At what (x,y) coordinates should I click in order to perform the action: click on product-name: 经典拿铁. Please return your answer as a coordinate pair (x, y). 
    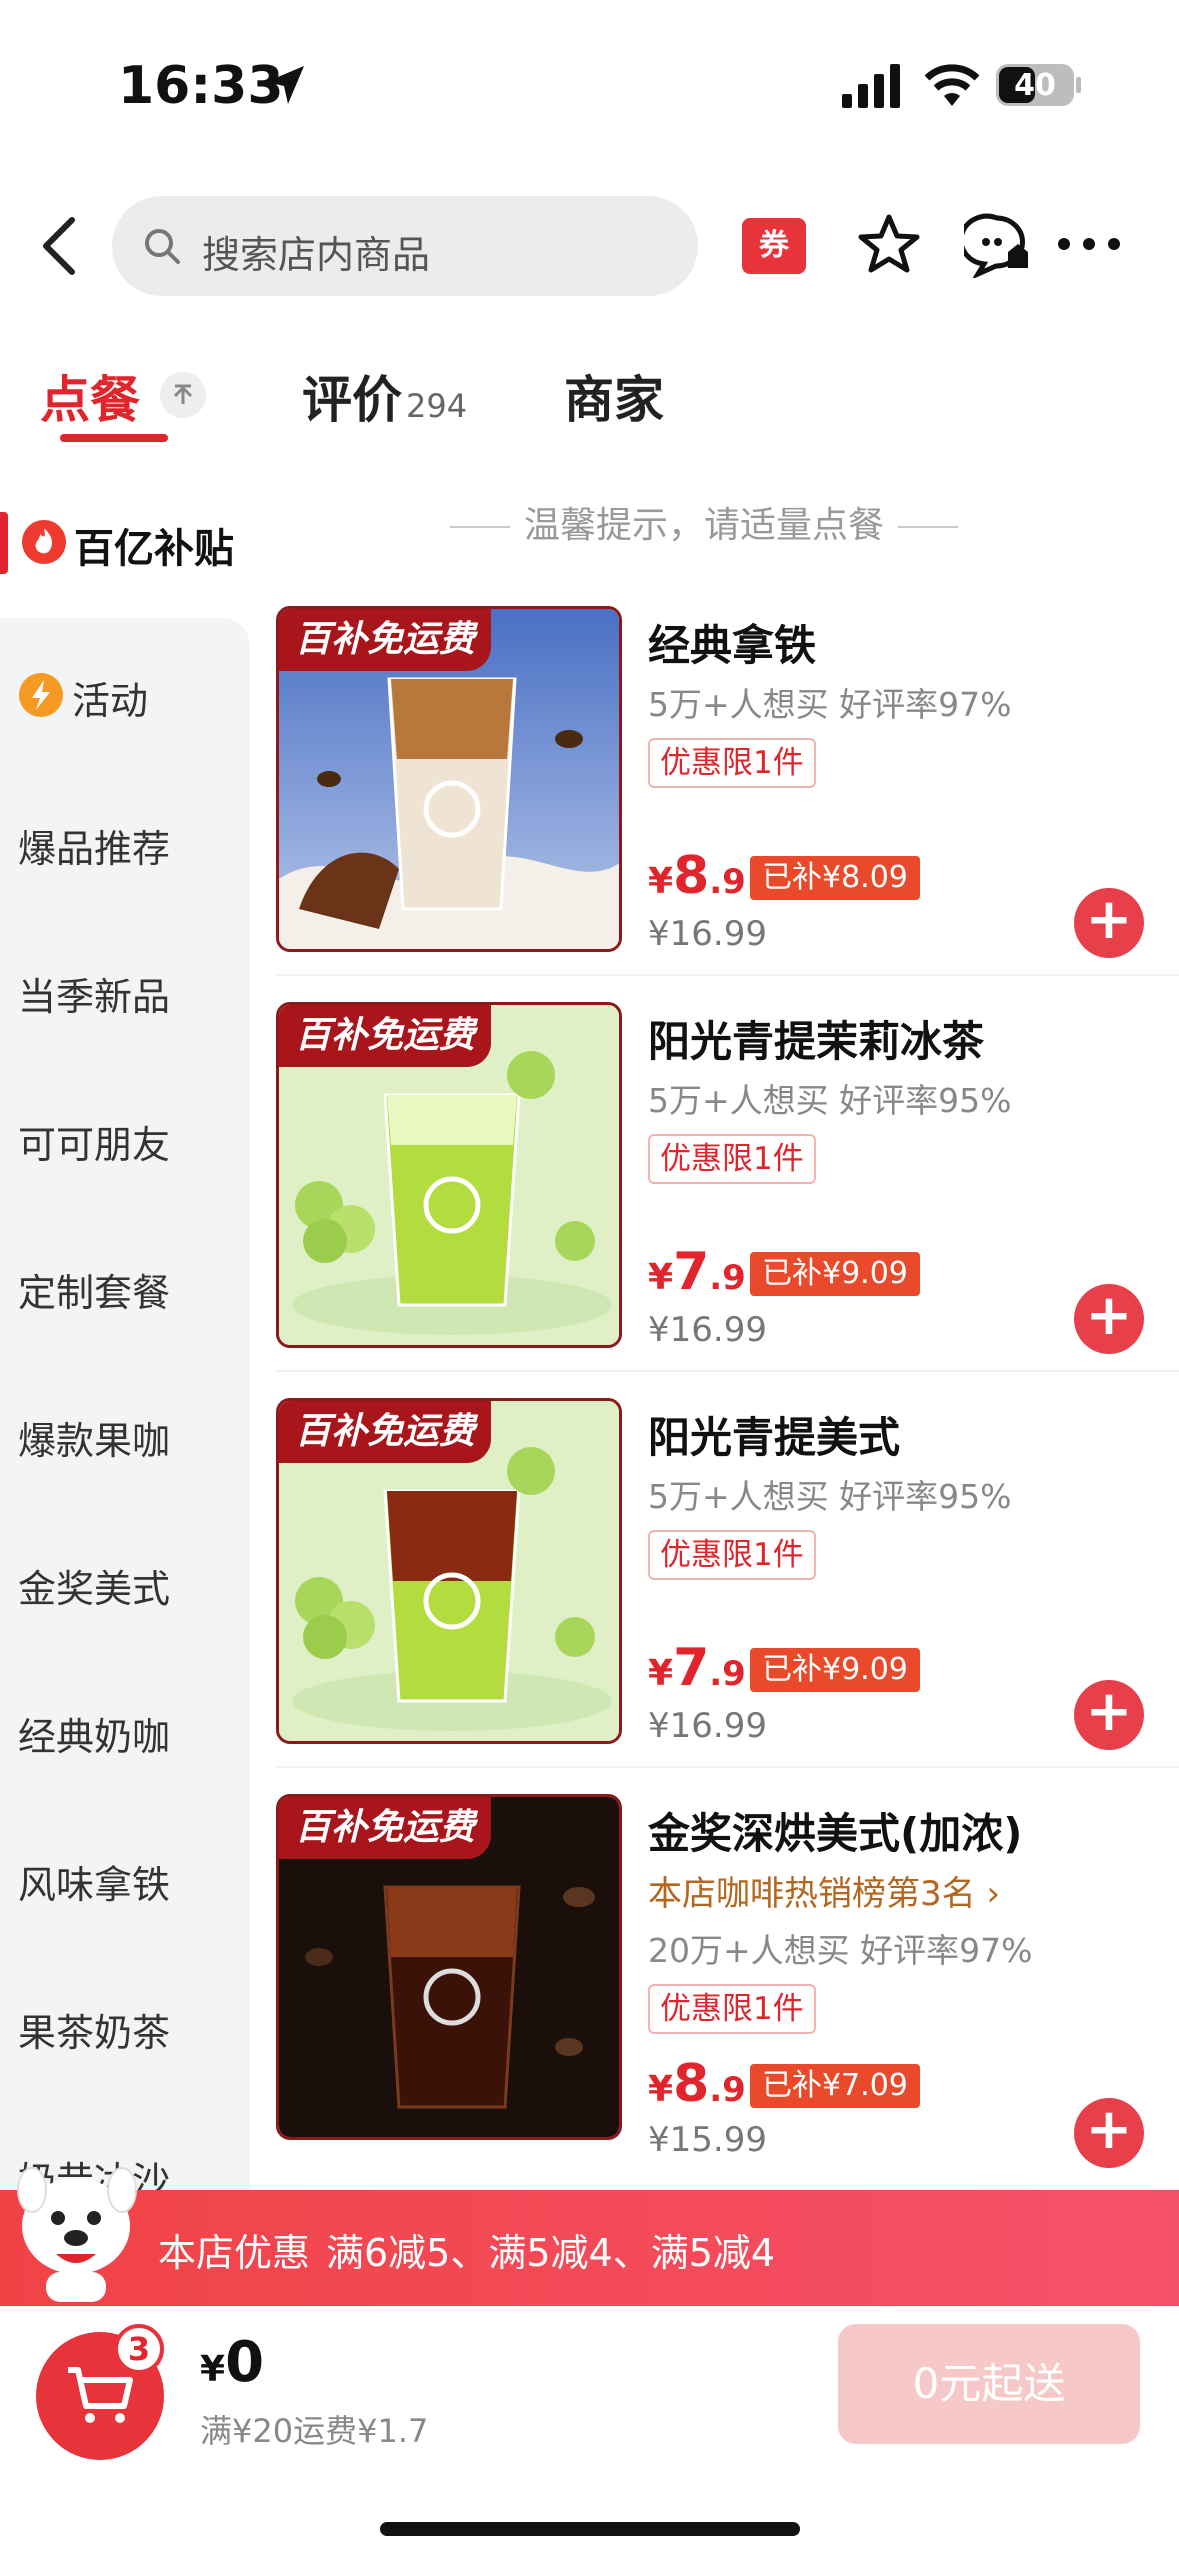
    Looking at the image, I should click on (732, 645).